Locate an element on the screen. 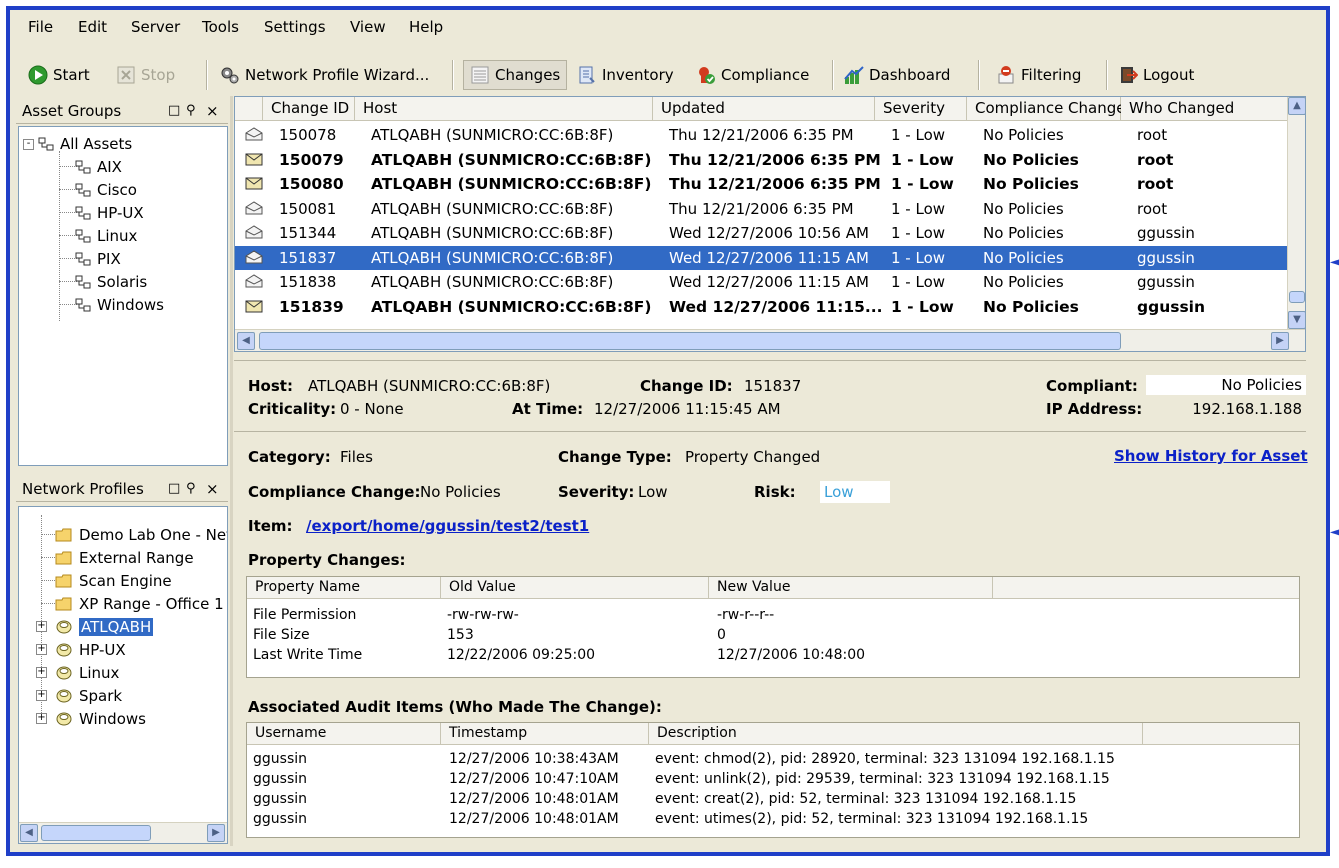 The width and height of the screenshot is (1339, 868). tree-node-folder: Scan Engine is located at coordinates (113, 581).